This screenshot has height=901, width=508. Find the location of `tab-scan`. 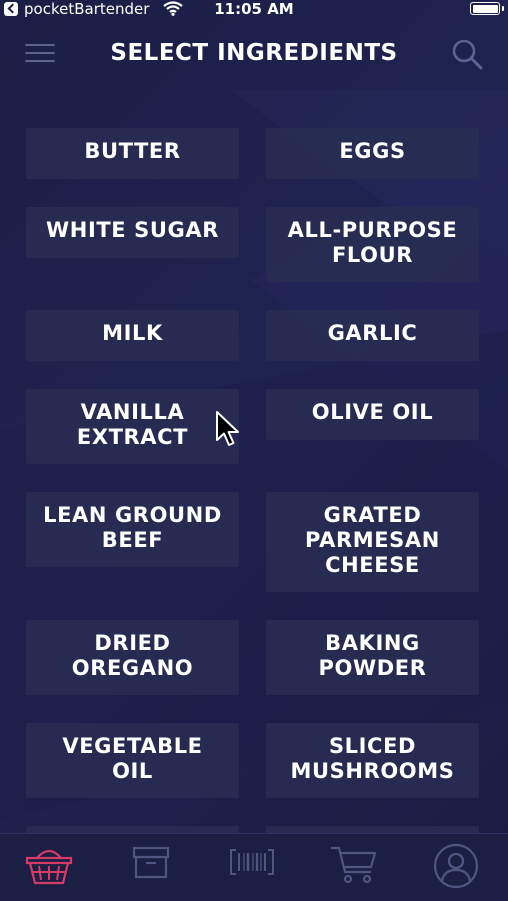

tab-scan is located at coordinates (252, 868).